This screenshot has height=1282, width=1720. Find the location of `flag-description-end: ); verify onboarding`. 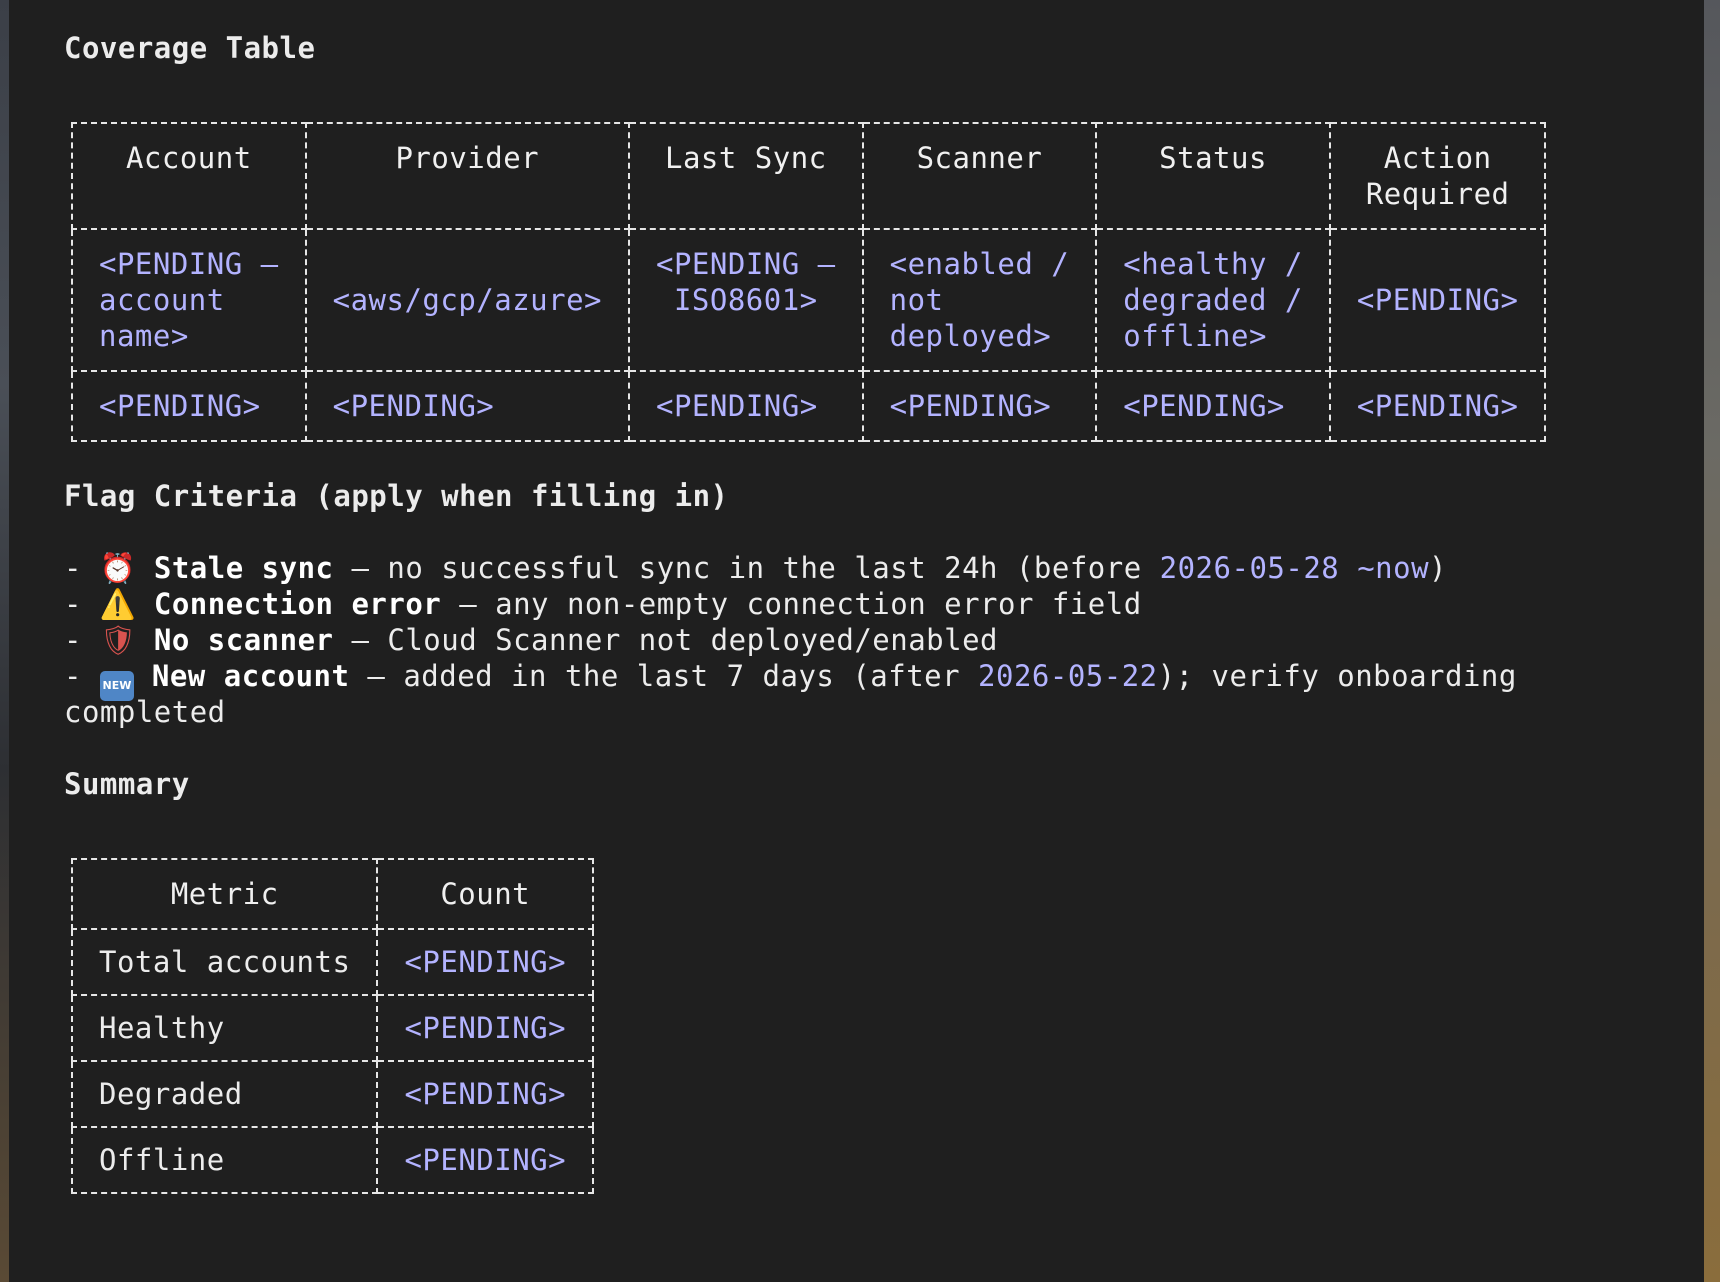

flag-description-end: ); verify onboarding is located at coordinates (1337, 676).